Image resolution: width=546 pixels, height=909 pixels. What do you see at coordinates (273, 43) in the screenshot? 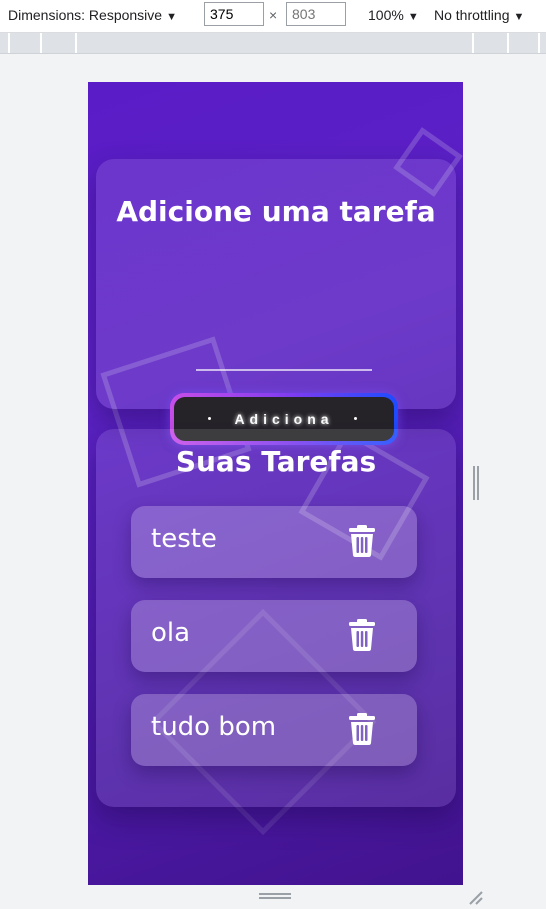
I see `media-query-ruler` at bounding box center [273, 43].